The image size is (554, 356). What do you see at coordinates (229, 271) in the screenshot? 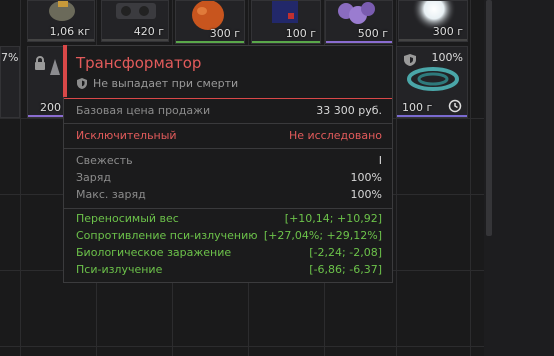
I see `effect-row: Пси-излучение [-6,86; -6,37]` at bounding box center [229, 271].